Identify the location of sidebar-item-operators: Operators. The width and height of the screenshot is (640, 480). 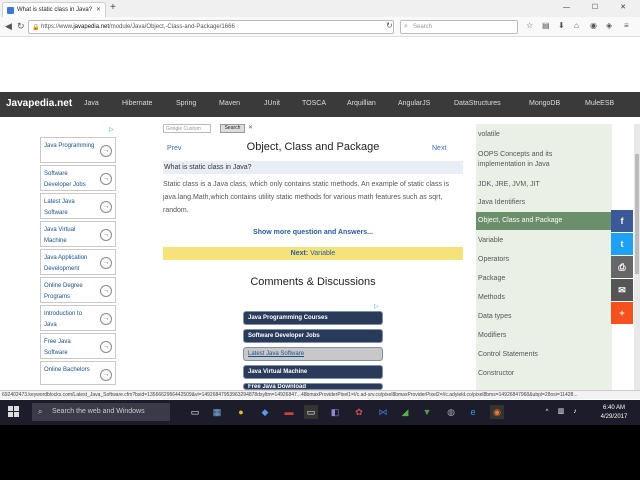
(544, 260).